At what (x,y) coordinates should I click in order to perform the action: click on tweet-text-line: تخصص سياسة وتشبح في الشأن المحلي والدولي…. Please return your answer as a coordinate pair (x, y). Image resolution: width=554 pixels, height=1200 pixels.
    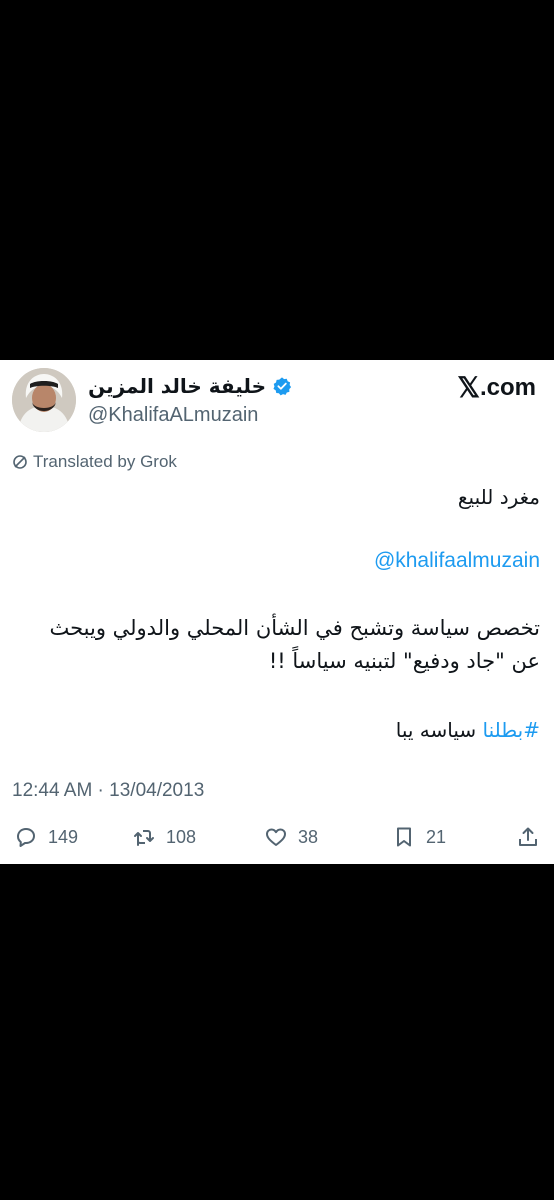
    Looking at the image, I should click on (294, 628).